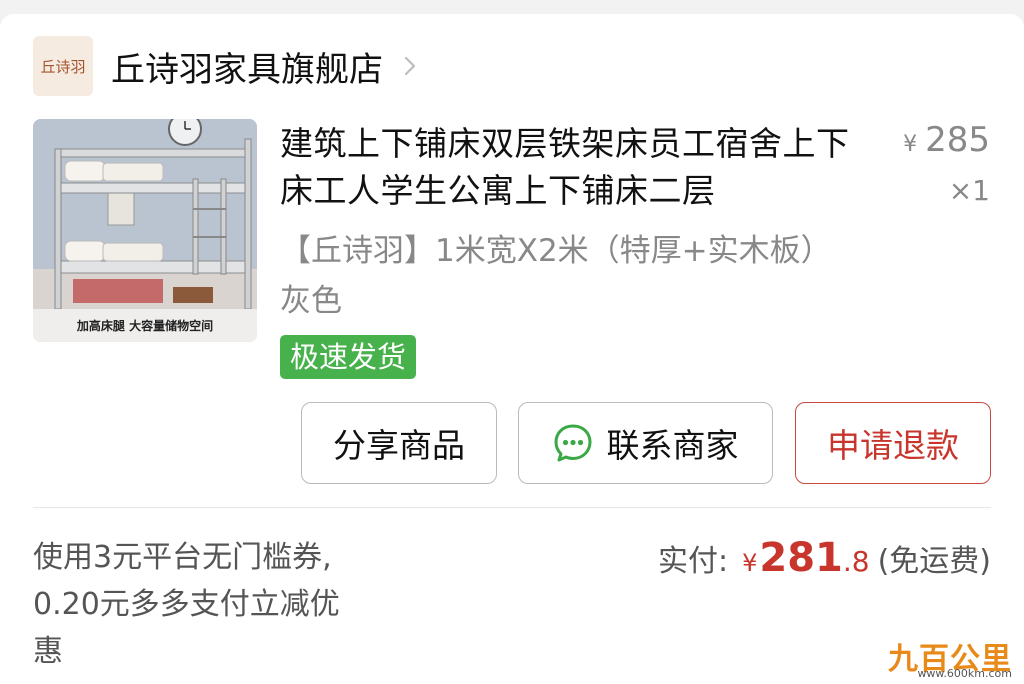 Image resolution: width=1024 pixels, height=684 pixels. Describe the element at coordinates (957, 140) in the screenshot. I see `price-value: 285` at that location.